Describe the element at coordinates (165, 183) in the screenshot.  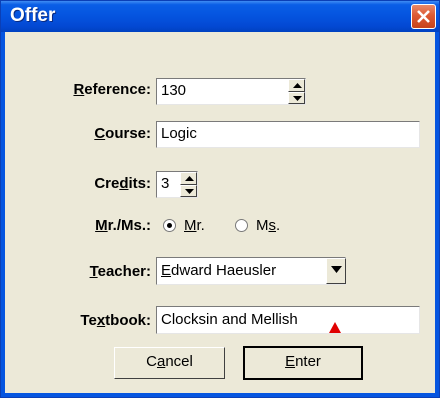
I see `credits-value: 3` at that location.